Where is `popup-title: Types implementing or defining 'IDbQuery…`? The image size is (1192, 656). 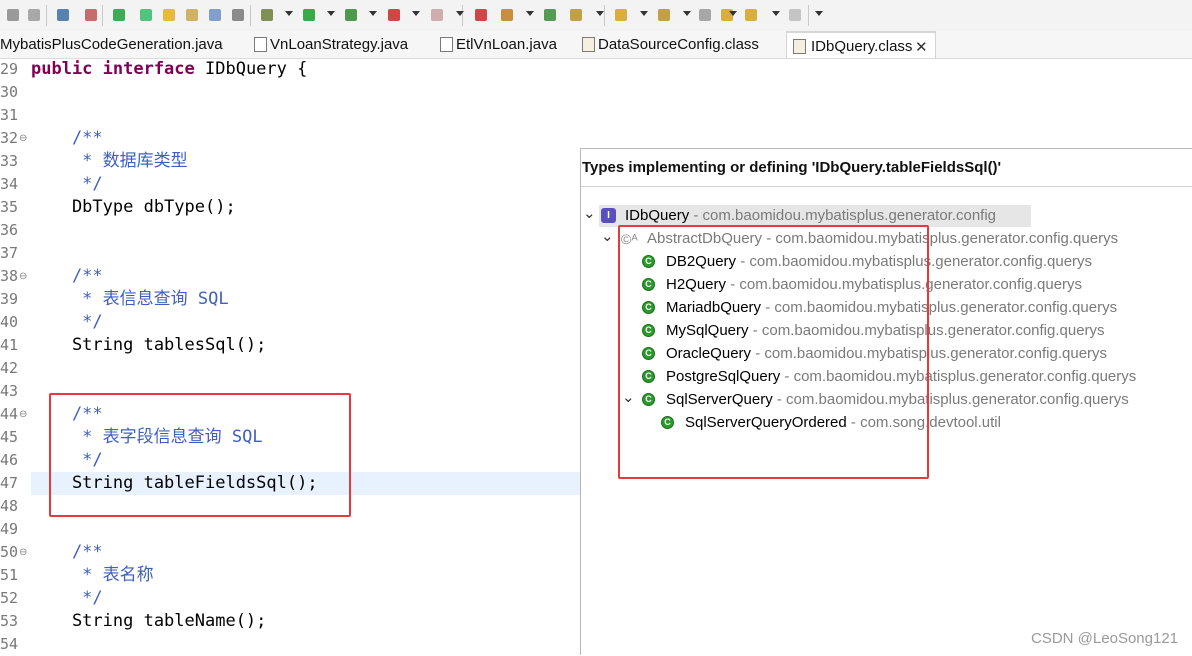
popup-title: Types implementing or defining 'IDbQuery… is located at coordinates (792, 167).